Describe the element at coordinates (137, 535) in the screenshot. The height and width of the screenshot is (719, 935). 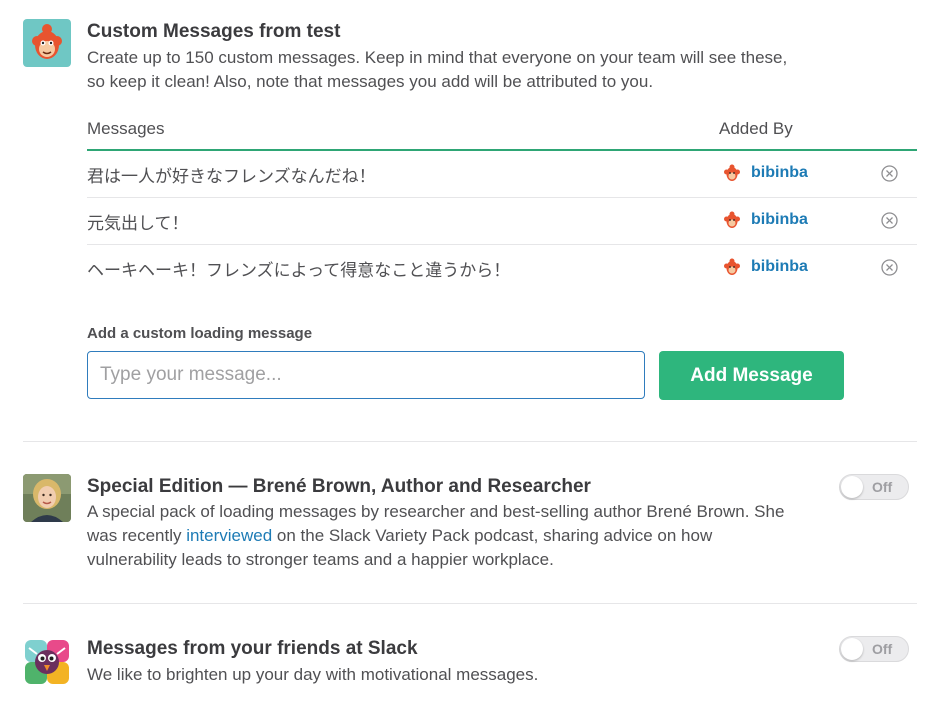
I see `description-text: was recently` at that location.